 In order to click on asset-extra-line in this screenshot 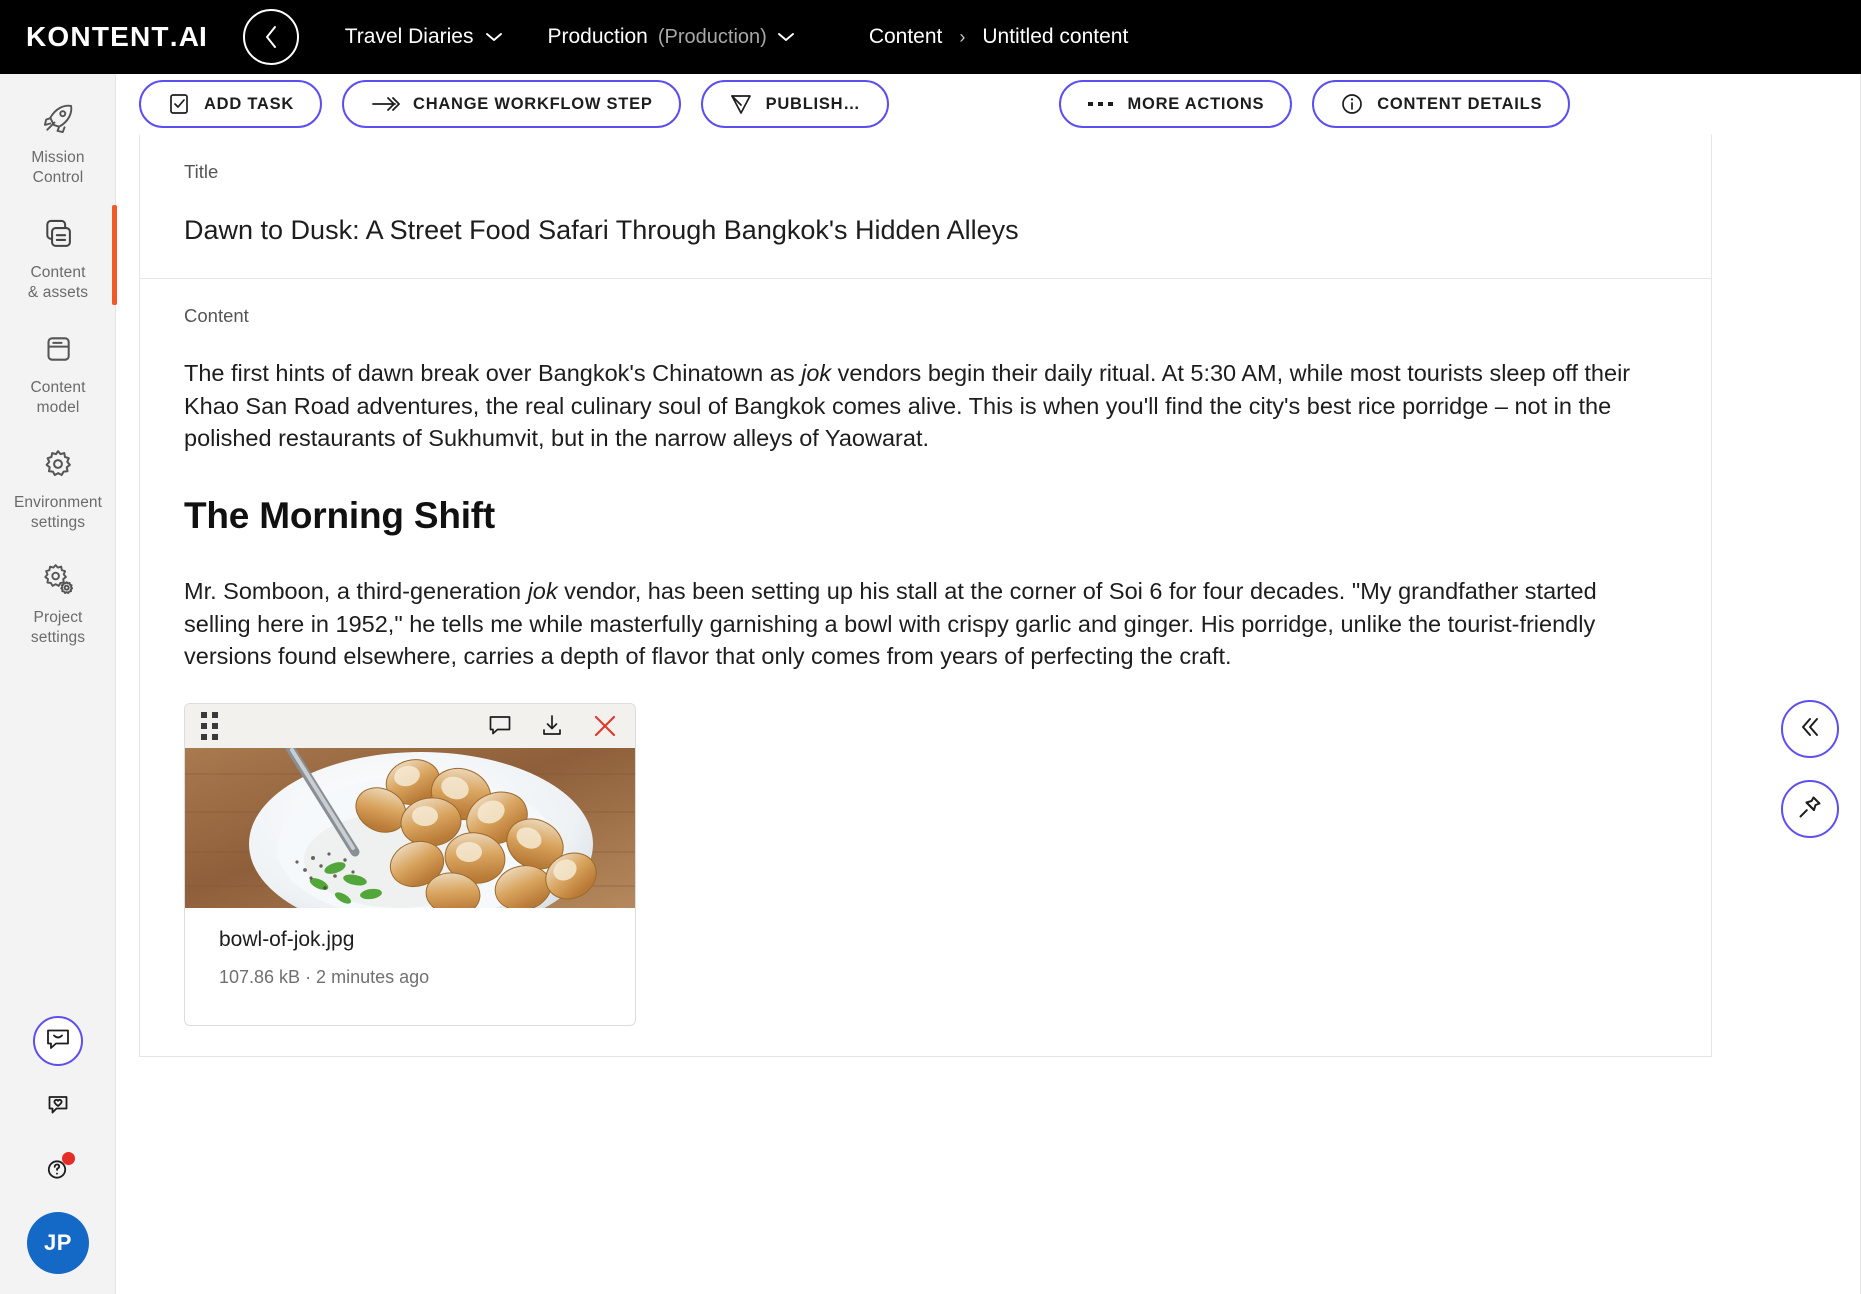, I will do `click(410, 1006)`.